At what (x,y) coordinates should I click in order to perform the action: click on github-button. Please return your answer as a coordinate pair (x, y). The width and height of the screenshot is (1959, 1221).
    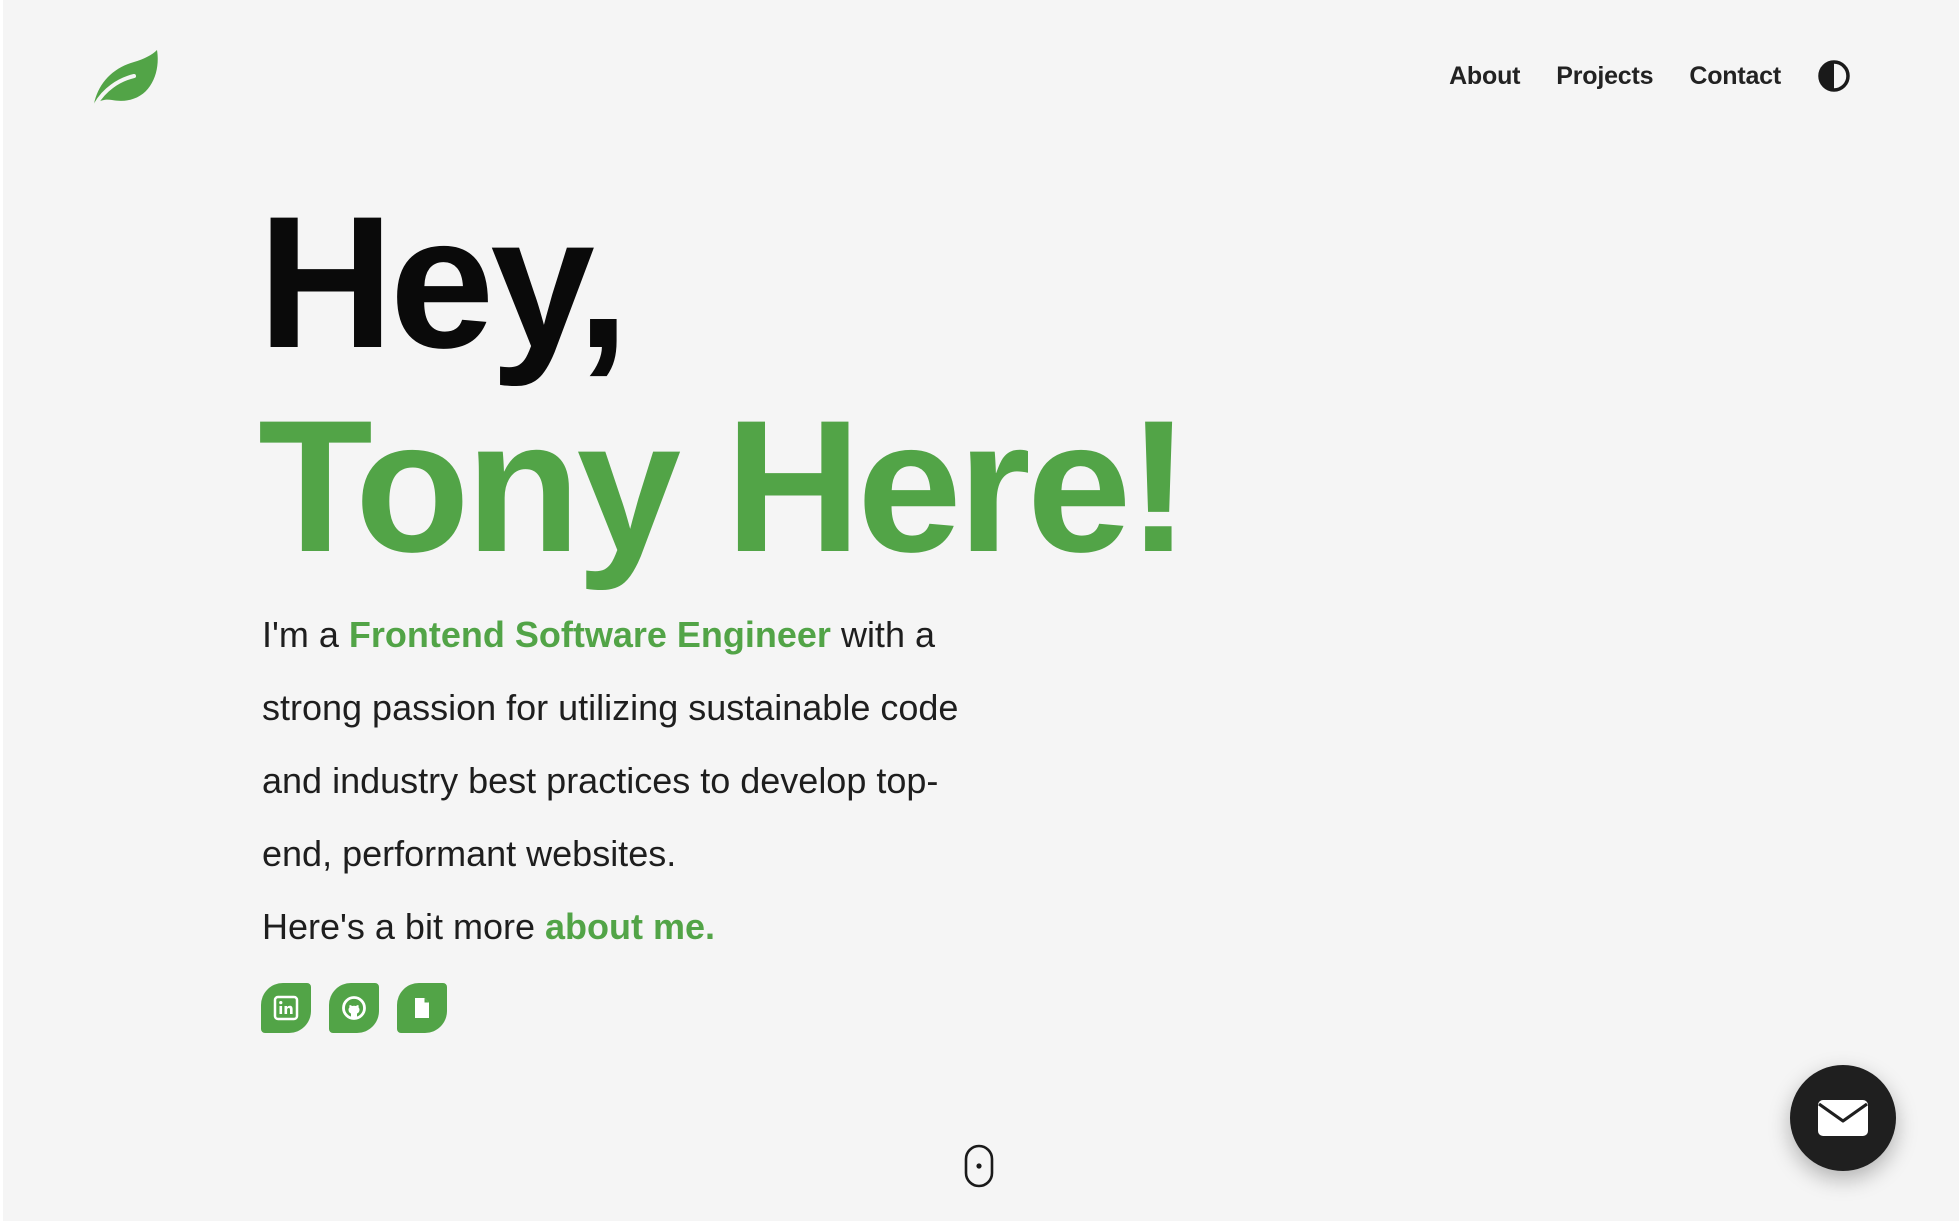
    Looking at the image, I should click on (354, 1008).